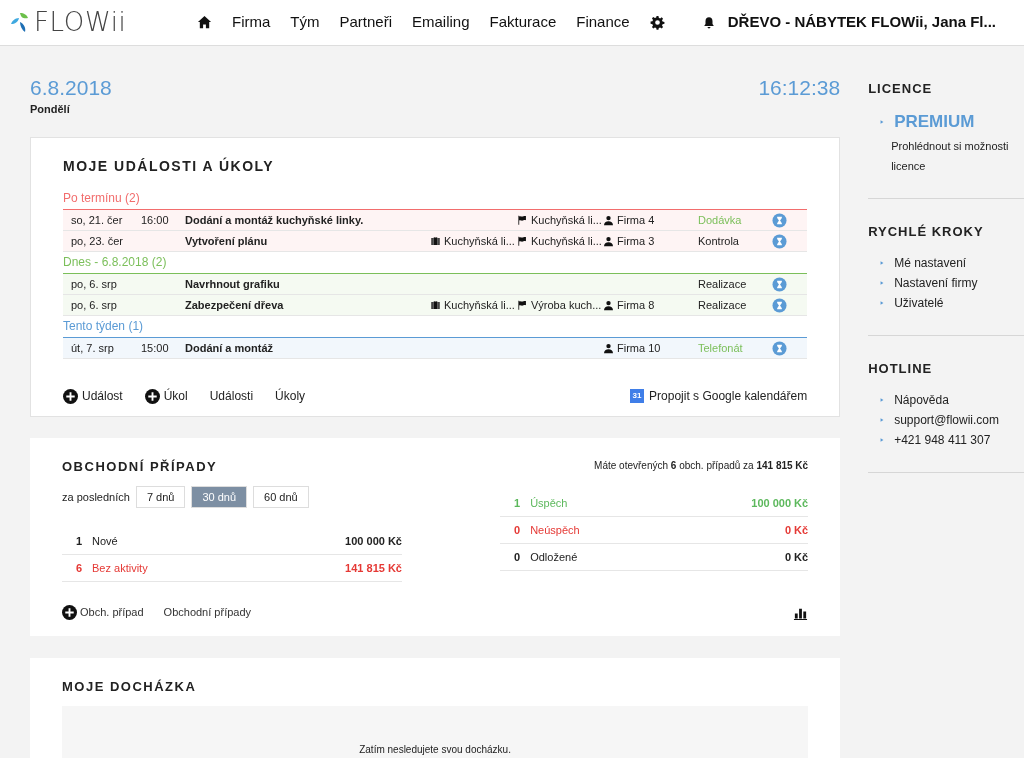  I want to click on nav-link: Finance, so click(603, 22).